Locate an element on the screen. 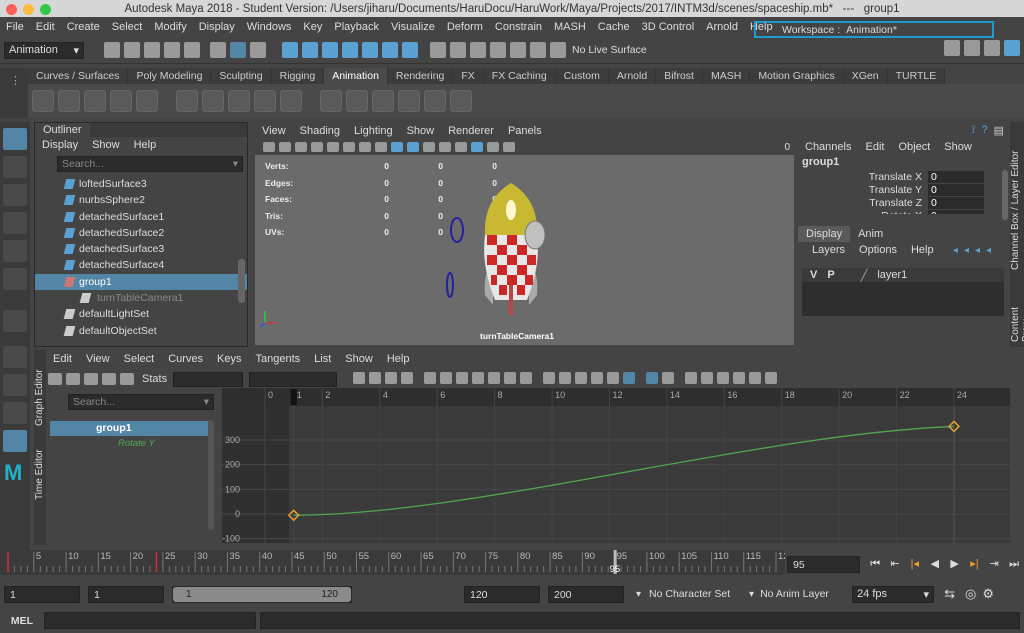  graph-outliner-scrollbar is located at coordinates (211, 475).